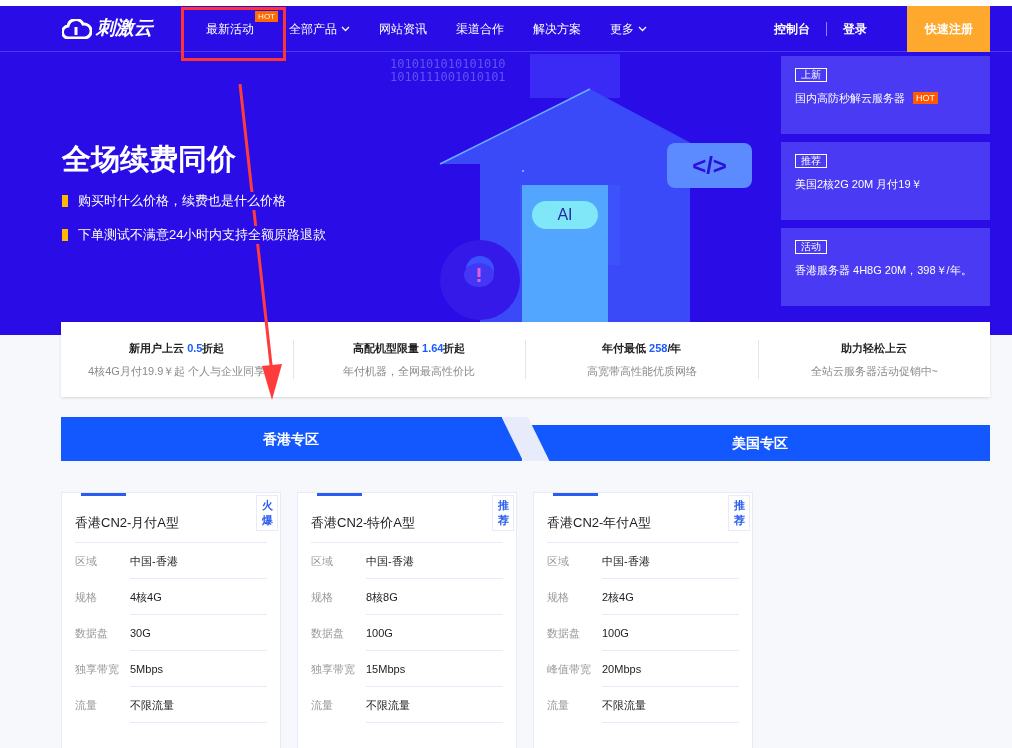 This screenshot has height=748, width=1012. Describe the element at coordinates (811, 161) in the screenshot. I see `promo-tag: 推荐` at that location.